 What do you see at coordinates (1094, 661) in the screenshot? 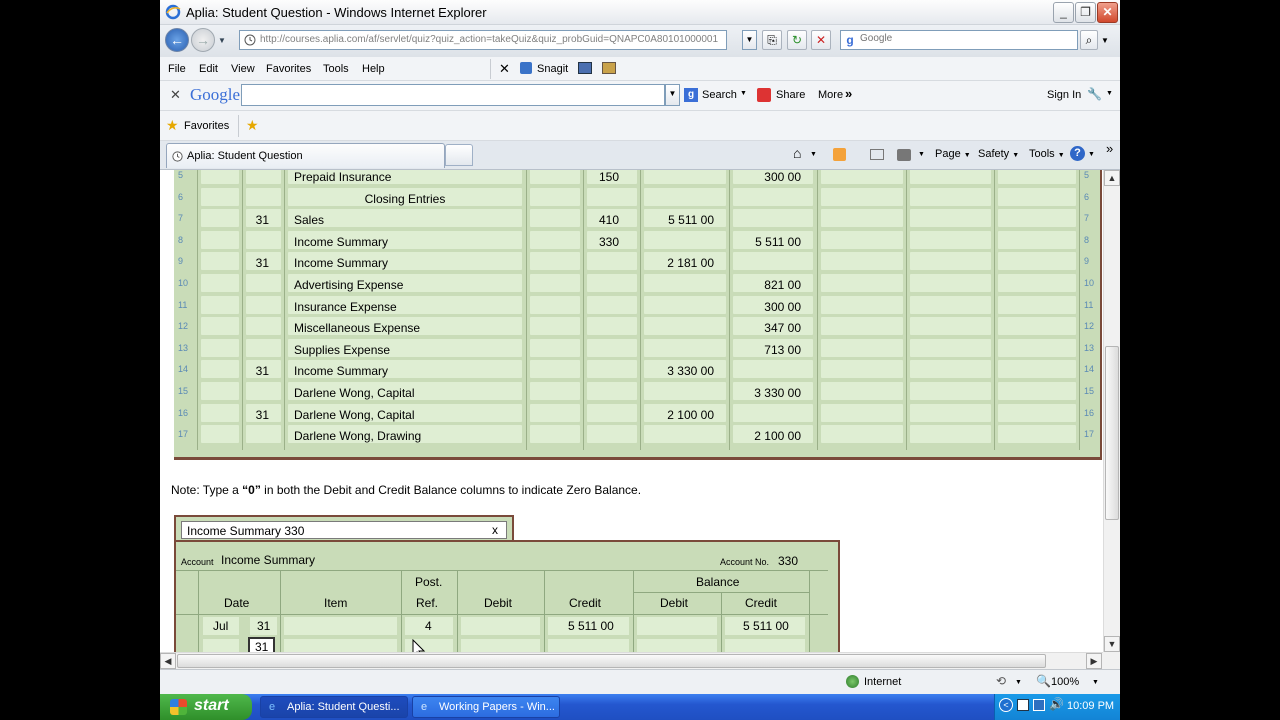
I see `scroll-right-button: ▶` at bounding box center [1094, 661].